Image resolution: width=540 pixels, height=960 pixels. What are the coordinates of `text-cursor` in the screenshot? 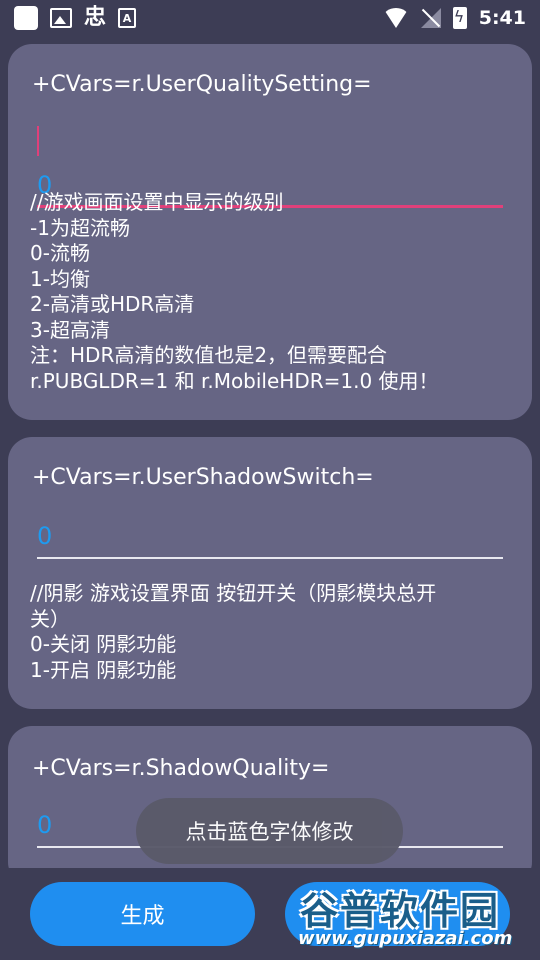 It's located at (38, 141).